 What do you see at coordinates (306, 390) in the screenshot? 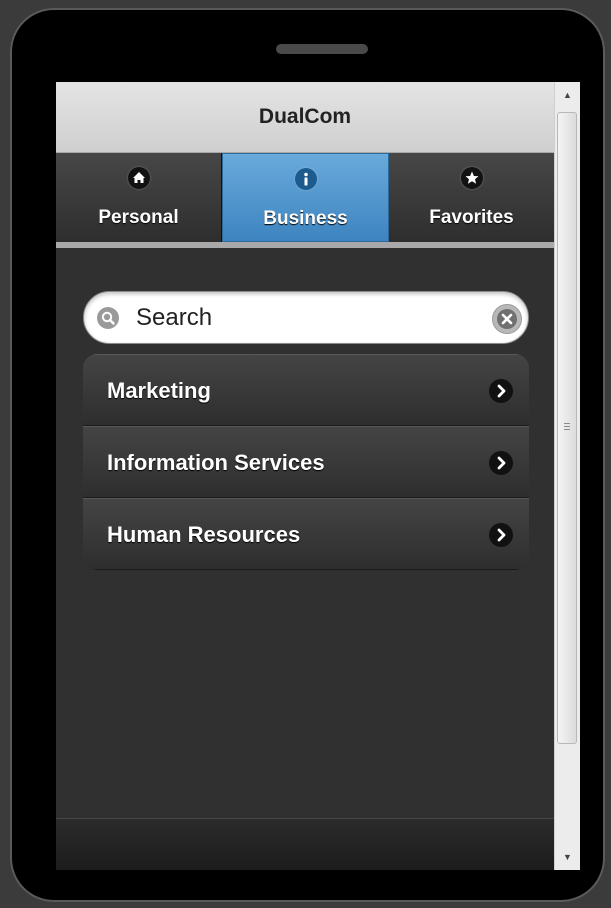
I see `list-item-marketing: Marketing` at bounding box center [306, 390].